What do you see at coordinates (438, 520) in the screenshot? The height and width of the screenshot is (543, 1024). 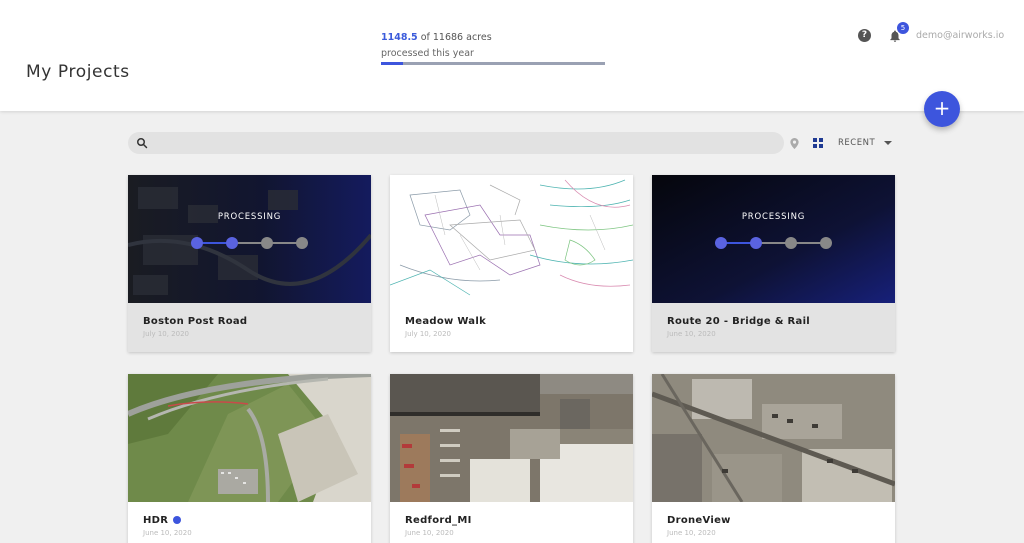 I see `project-name: Redford_MI` at bounding box center [438, 520].